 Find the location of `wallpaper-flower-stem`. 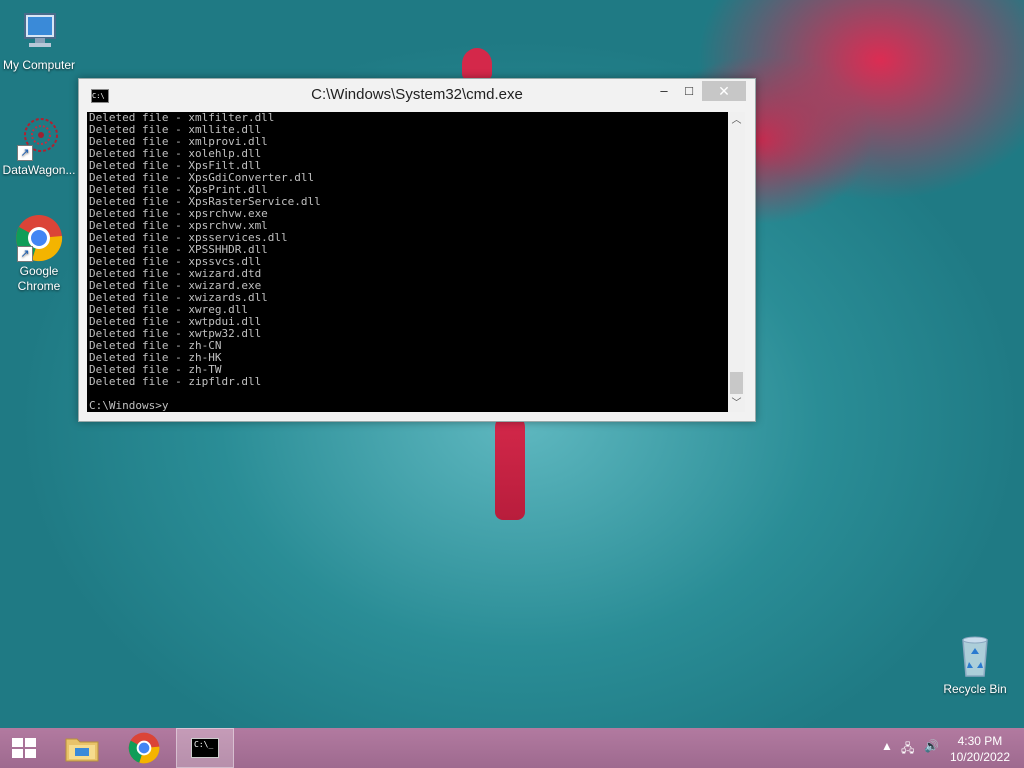

wallpaper-flower-stem is located at coordinates (510, 467).